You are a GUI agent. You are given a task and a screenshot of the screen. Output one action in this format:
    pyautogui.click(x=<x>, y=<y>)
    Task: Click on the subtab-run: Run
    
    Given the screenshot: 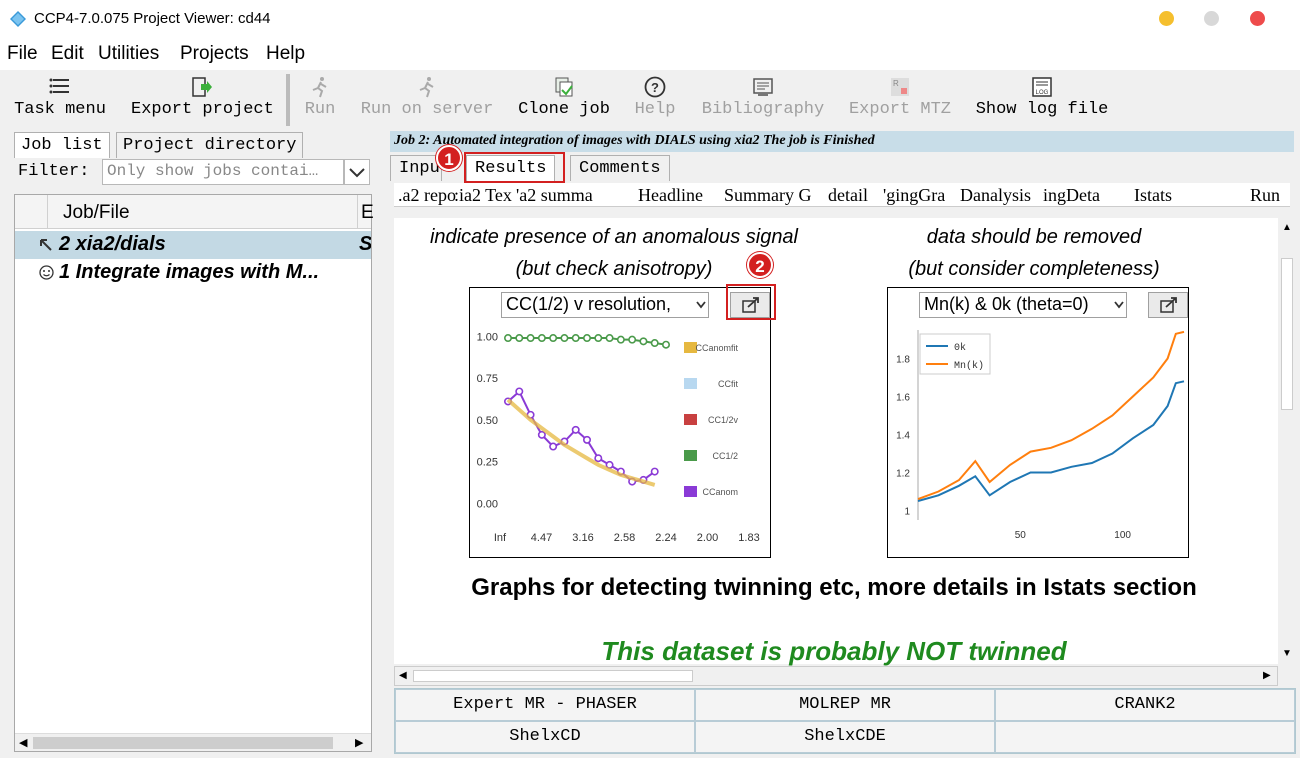 What is the action you would take?
    pyautogui.click(x=1265, y=195)
    